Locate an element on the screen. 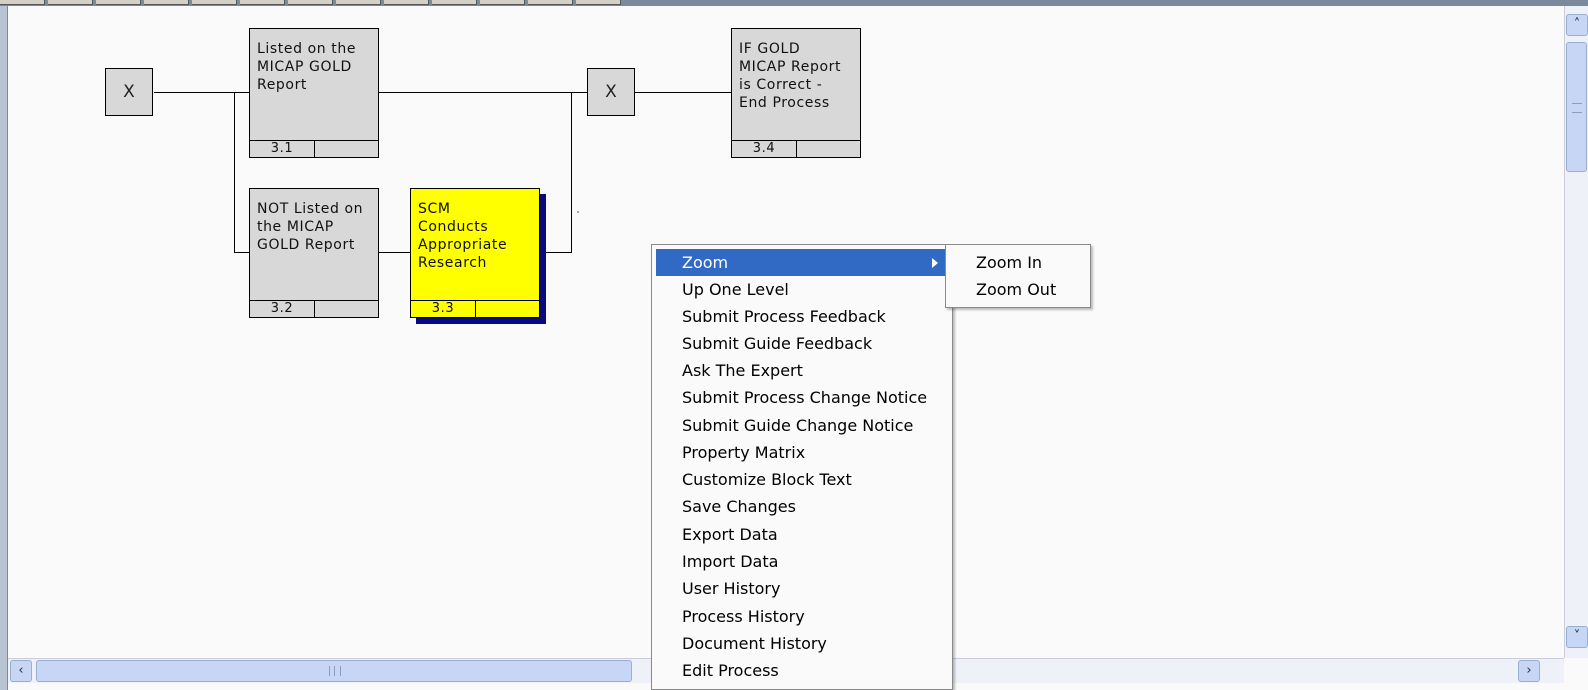 The width and height of the screenshot is (1588, 690). block-text: Listed on the MICAP GOLD Report is located at coordinates (307, 67).